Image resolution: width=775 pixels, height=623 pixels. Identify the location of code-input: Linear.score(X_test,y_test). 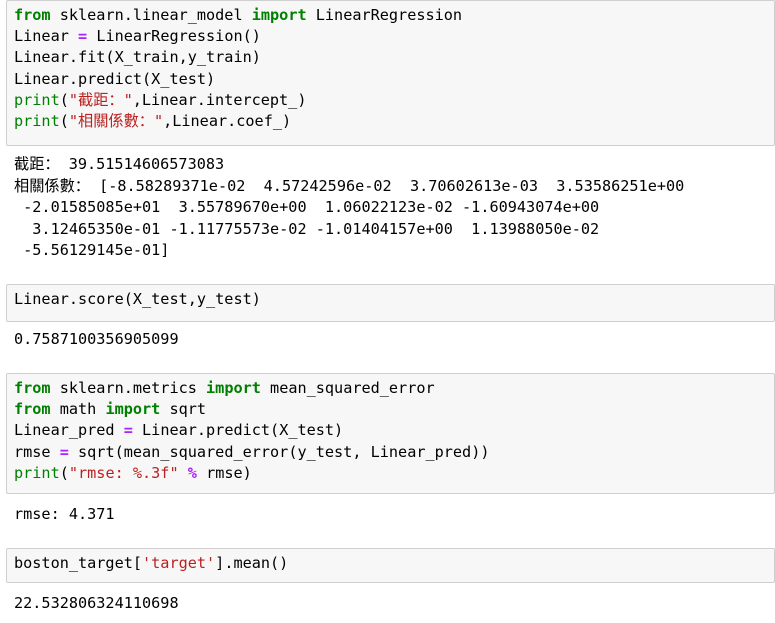
(390, 297).